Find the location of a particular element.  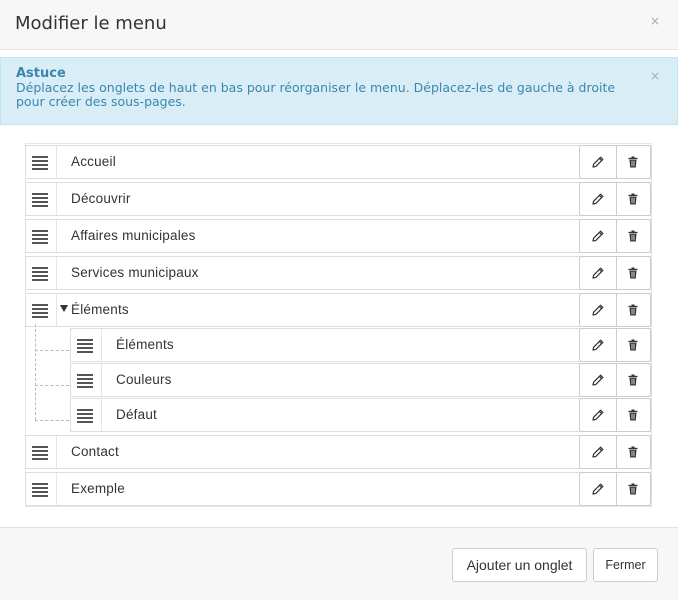

menu-item-label: Affaires municipales is located at coordinates (133, 235).